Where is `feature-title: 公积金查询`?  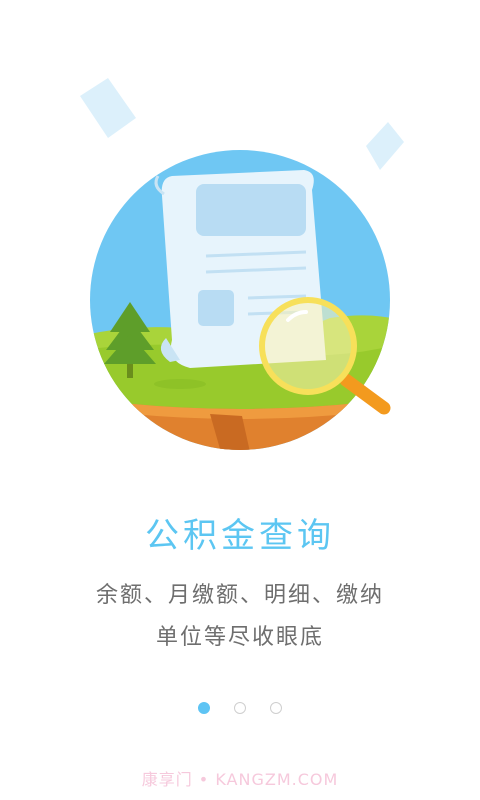 feature-title: 公积金查询 is located at coordinates (240, 536).